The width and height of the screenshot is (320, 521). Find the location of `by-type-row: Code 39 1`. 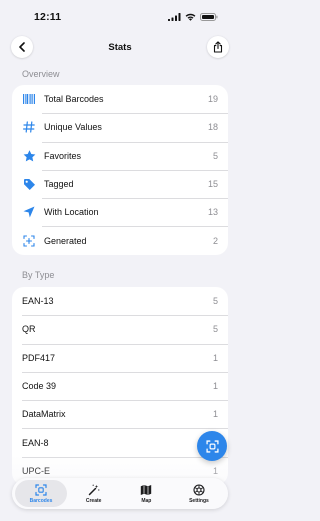

by-type-row: Code 39 1 is located at coordinates (120, 385).